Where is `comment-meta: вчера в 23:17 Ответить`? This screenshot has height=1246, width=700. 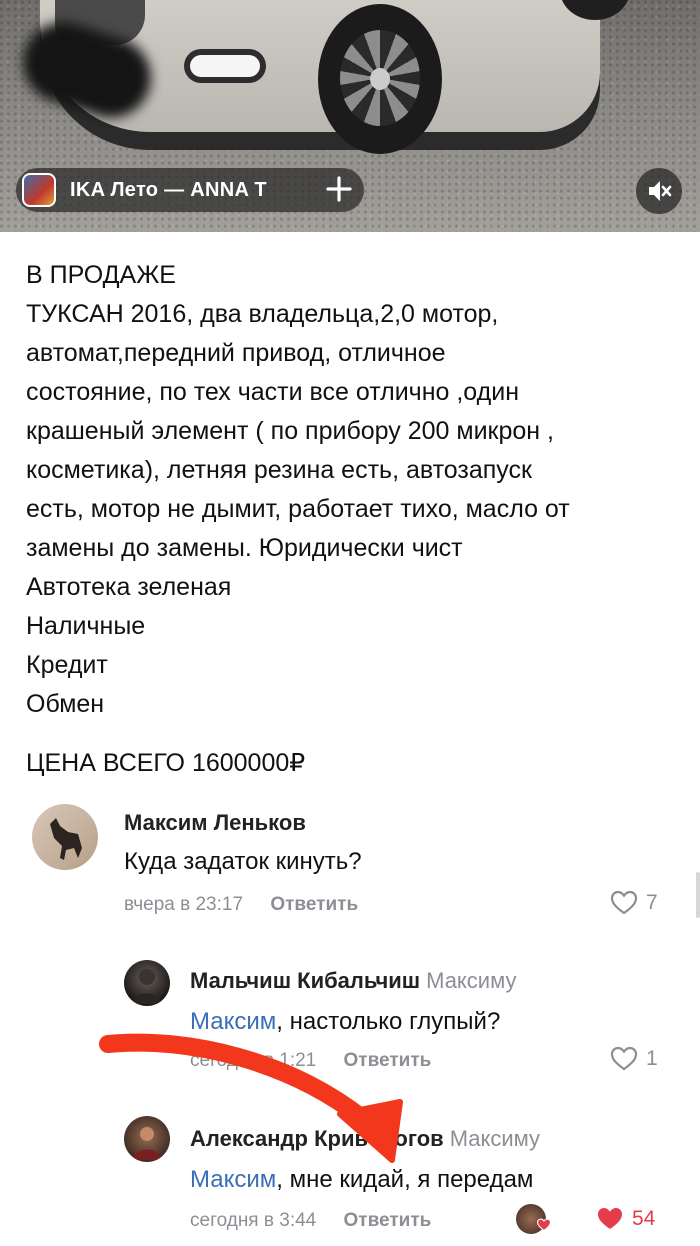 comment-meta: вчера в 23:17 Ответить is located at coordinates (241, 905).